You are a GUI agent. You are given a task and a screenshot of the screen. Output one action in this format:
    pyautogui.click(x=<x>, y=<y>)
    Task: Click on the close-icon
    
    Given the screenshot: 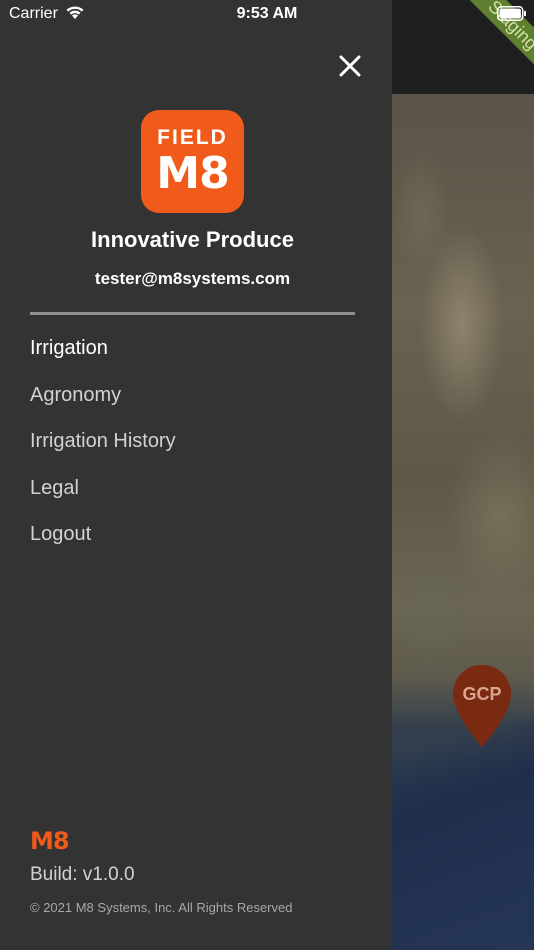 What is the action you would take?
    pyautogui.click(x=350, y=66)
    